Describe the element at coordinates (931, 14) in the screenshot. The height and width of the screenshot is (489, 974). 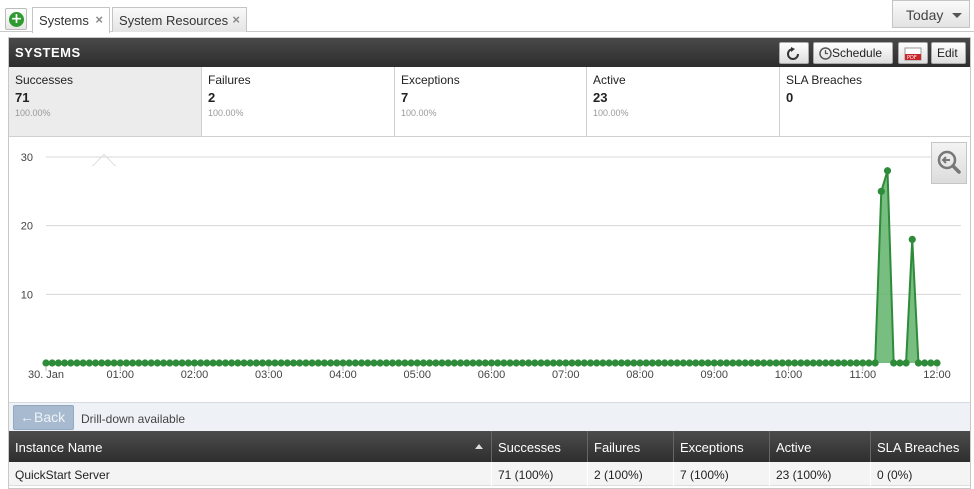
I see `date-range-dropdown: Today` at that location.